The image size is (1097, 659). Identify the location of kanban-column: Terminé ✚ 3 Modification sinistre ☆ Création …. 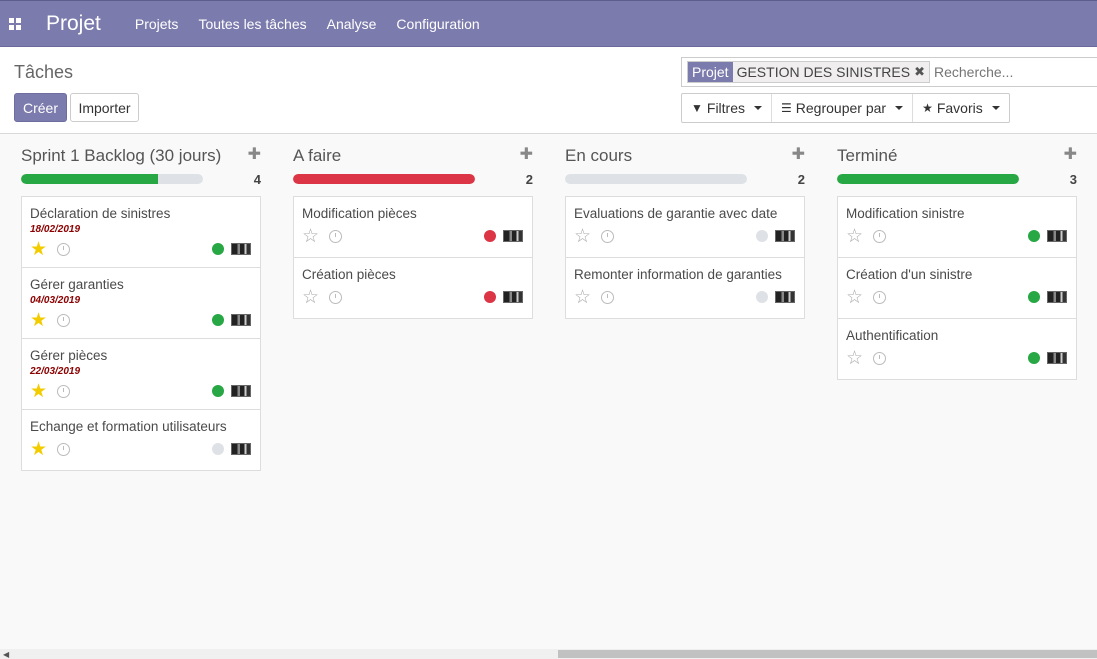
(957, 257).